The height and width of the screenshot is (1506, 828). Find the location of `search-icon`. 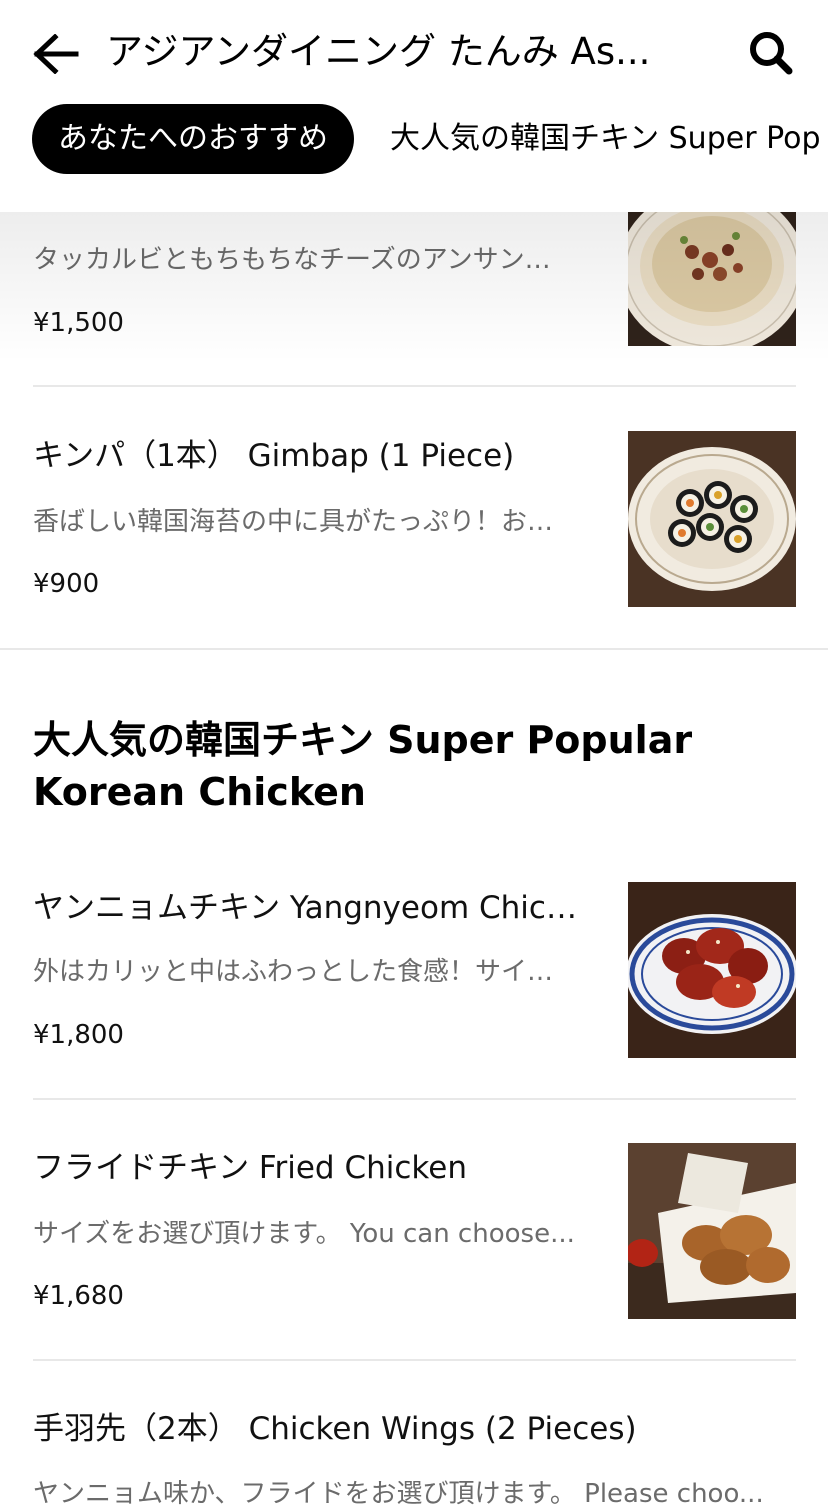

search-icon is located at coordinates (771, 53).